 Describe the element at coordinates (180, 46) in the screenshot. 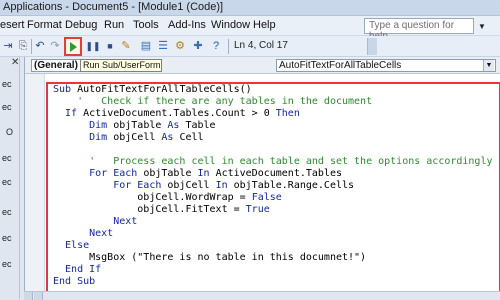

I see `object-browser-icon: ⚙` at that location.